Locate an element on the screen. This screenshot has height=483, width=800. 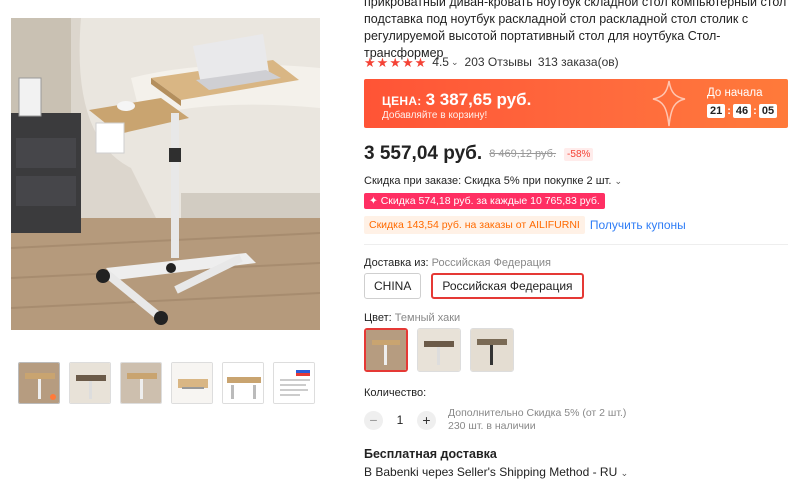
countdown-timer: 21 : 46 : 05 is located at coordinates (742, 111).